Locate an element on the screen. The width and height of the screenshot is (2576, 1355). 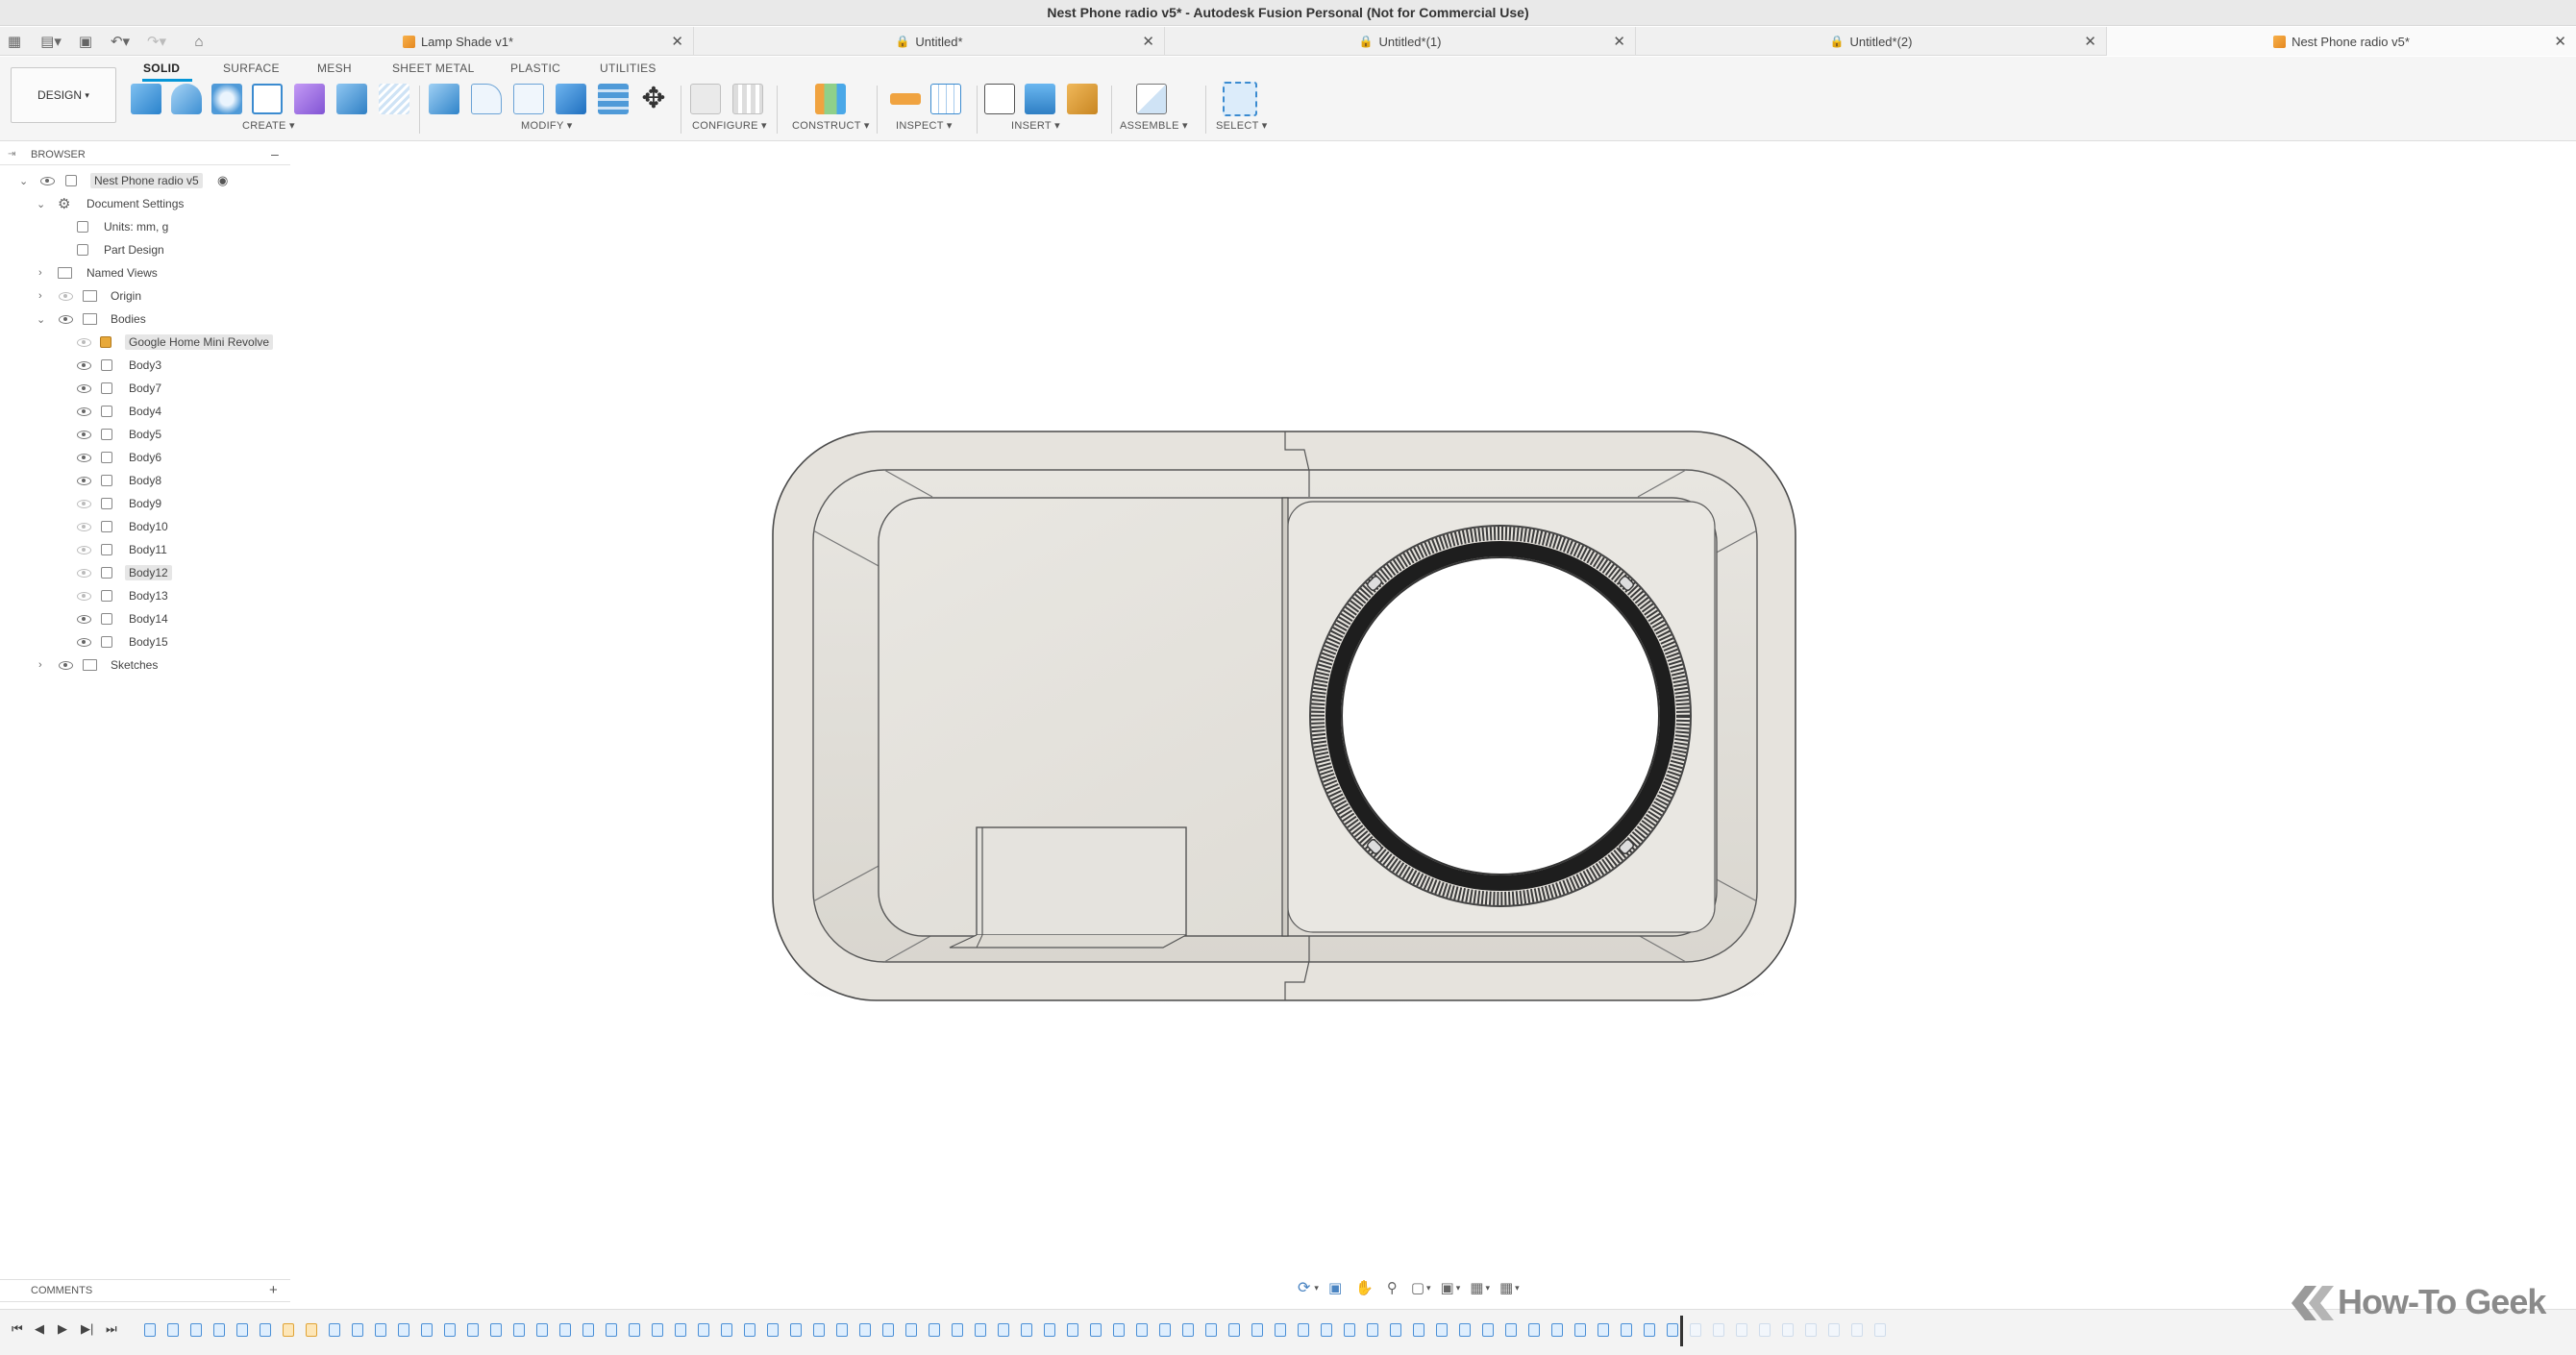
offset-plane-icon is located at coordinates (830, 99).